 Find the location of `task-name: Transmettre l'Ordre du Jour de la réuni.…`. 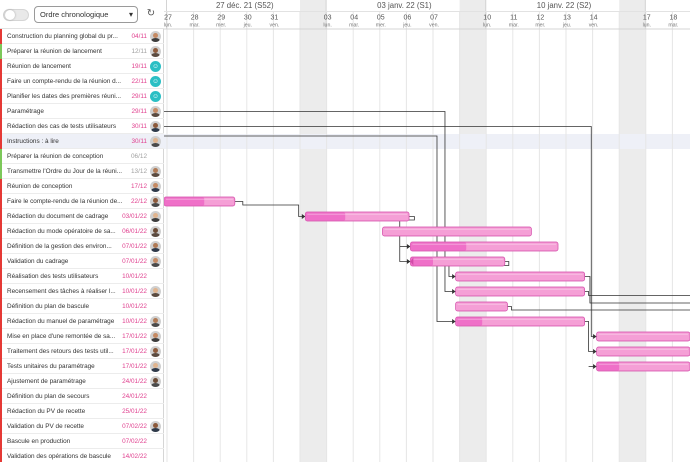

task-name: Transmettre l'Ordre du Jour de la réuni.… is located at coordinates (66, 171).